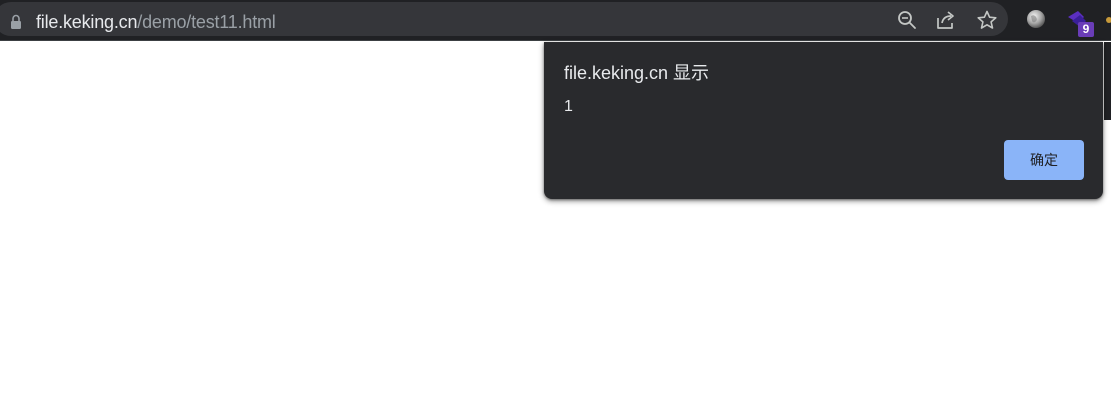 Image resolution: width=1111 pixels, height=405 pixels. I want to click on side-strip, so click(1107, 81).